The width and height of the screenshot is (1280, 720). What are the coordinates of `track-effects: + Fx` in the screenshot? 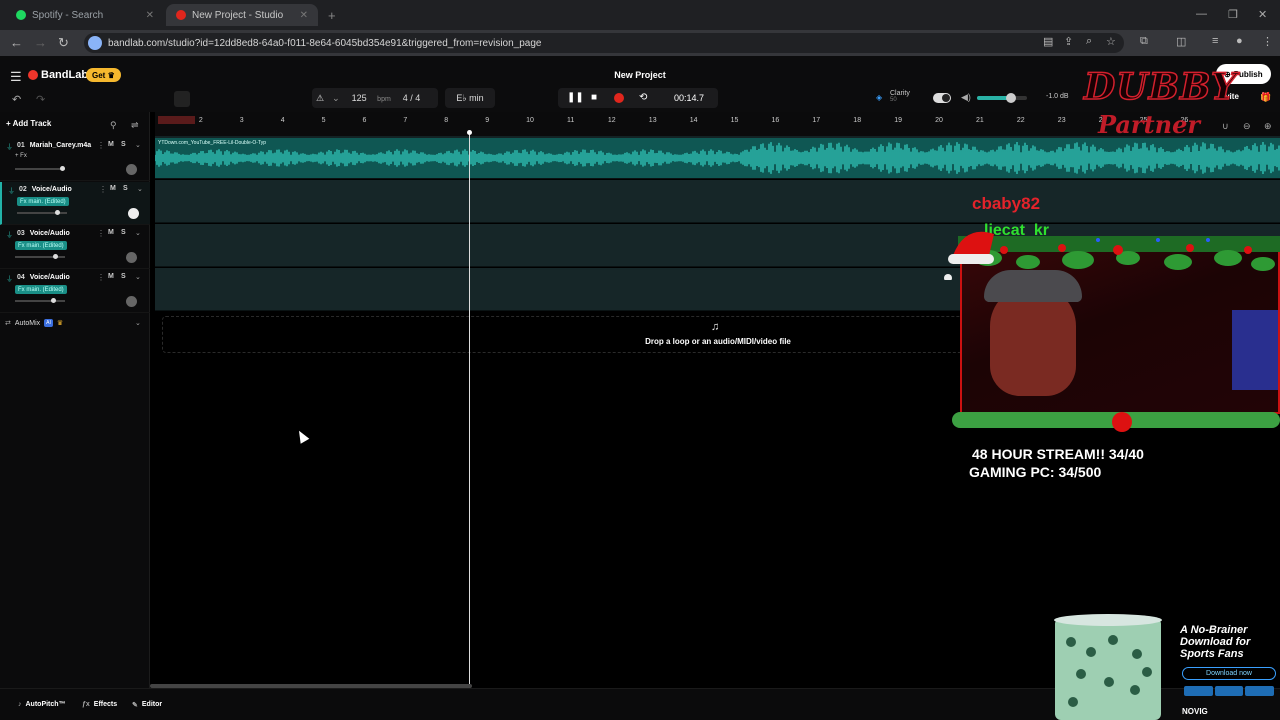 It's located at (21, 156).